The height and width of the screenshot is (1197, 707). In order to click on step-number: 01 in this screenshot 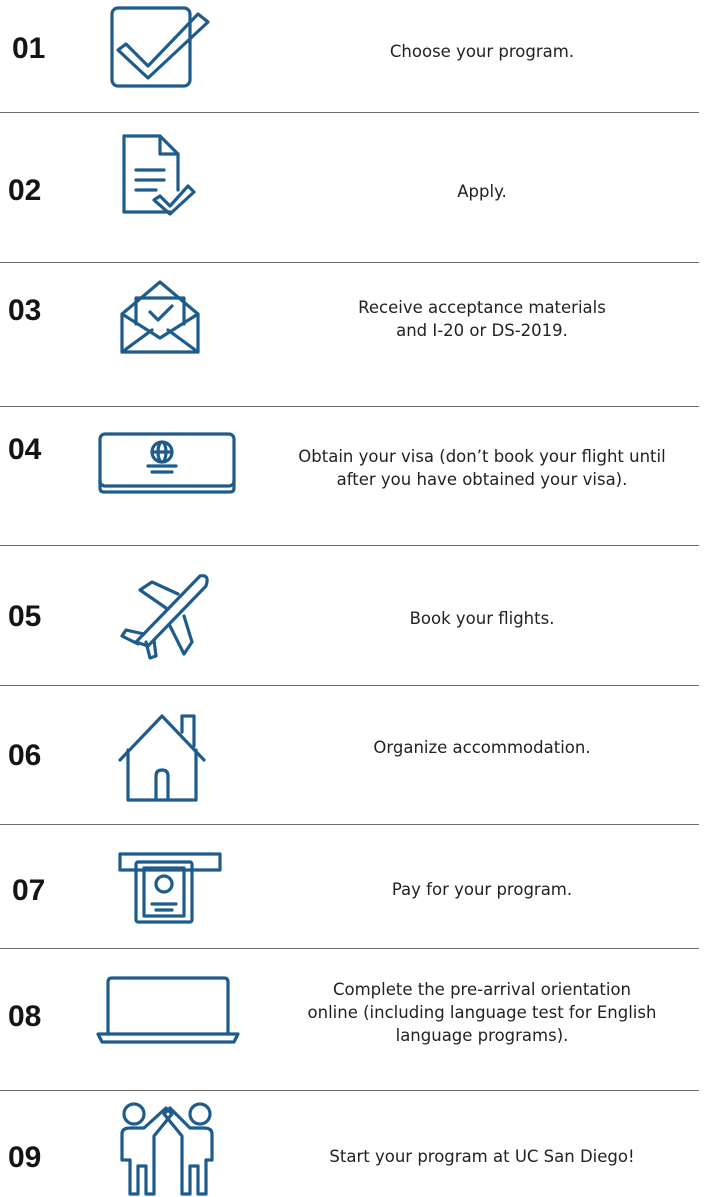, I will do `click(29, 48)`.